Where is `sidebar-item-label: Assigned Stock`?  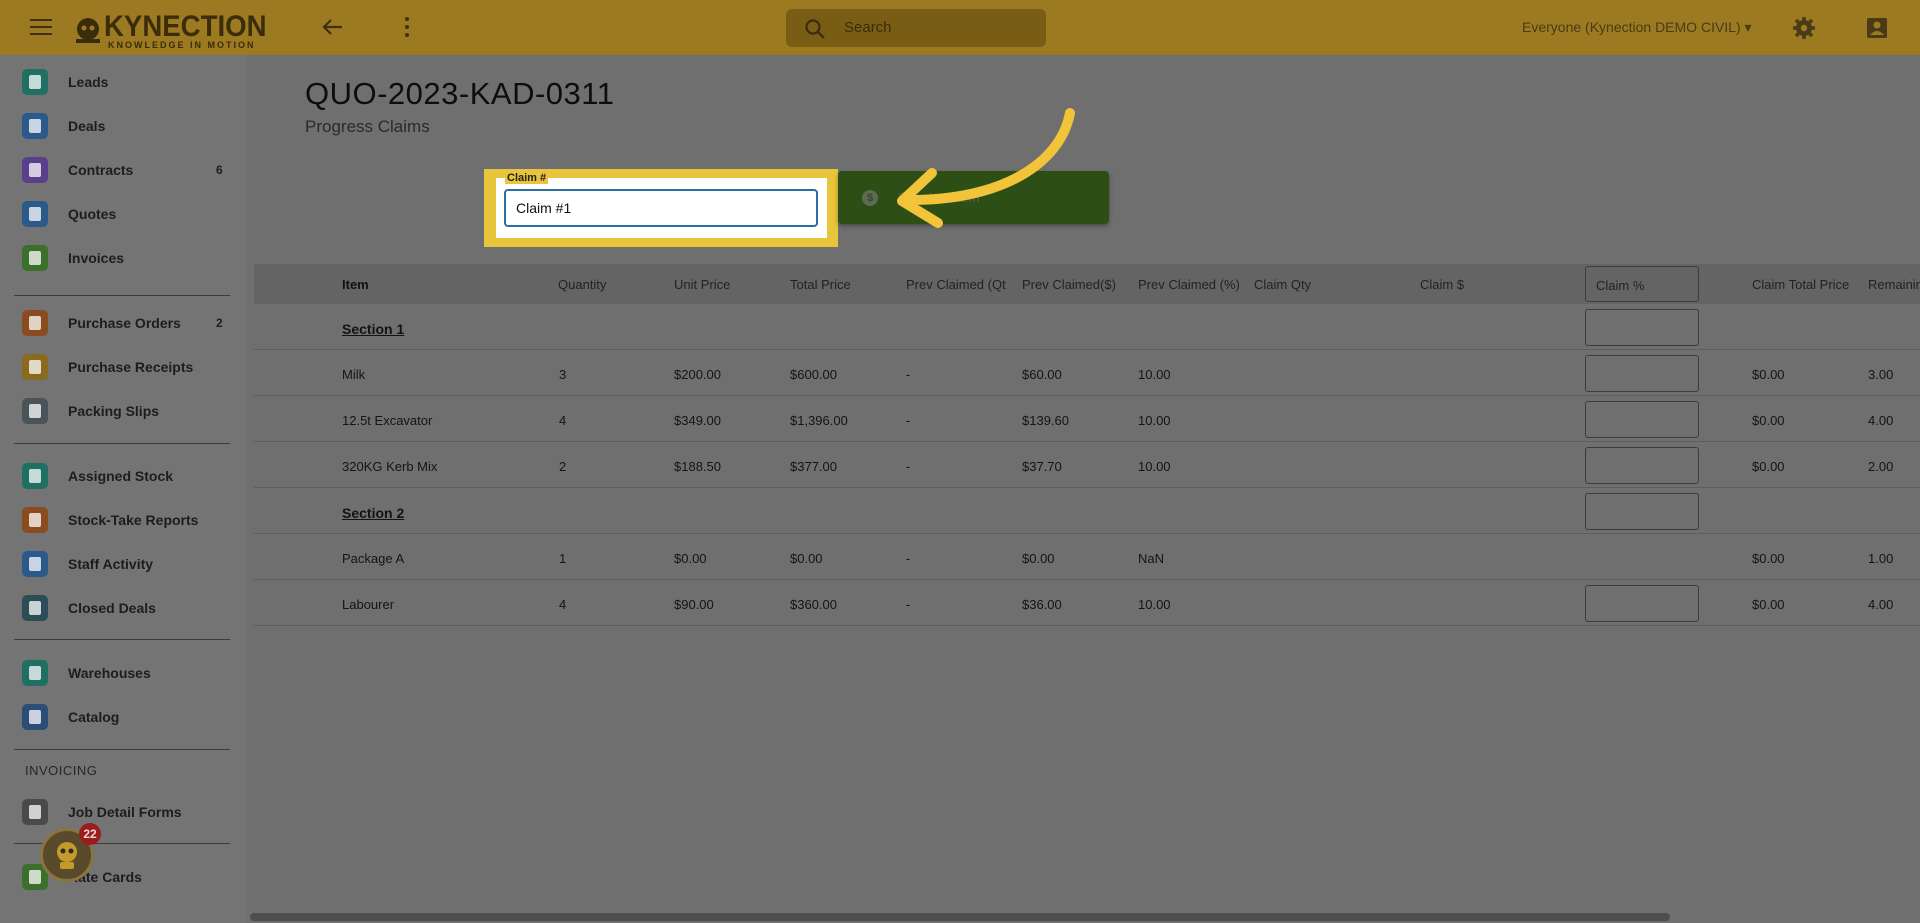
sidebar-item-label: Assigned Stock is located at coordinates (121, 476).